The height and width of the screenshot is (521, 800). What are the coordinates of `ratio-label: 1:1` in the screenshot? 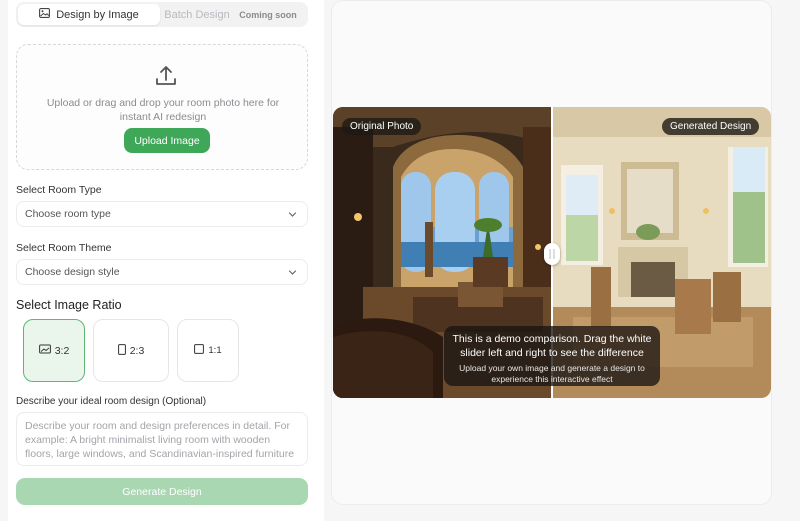 It's located at (215, 350).